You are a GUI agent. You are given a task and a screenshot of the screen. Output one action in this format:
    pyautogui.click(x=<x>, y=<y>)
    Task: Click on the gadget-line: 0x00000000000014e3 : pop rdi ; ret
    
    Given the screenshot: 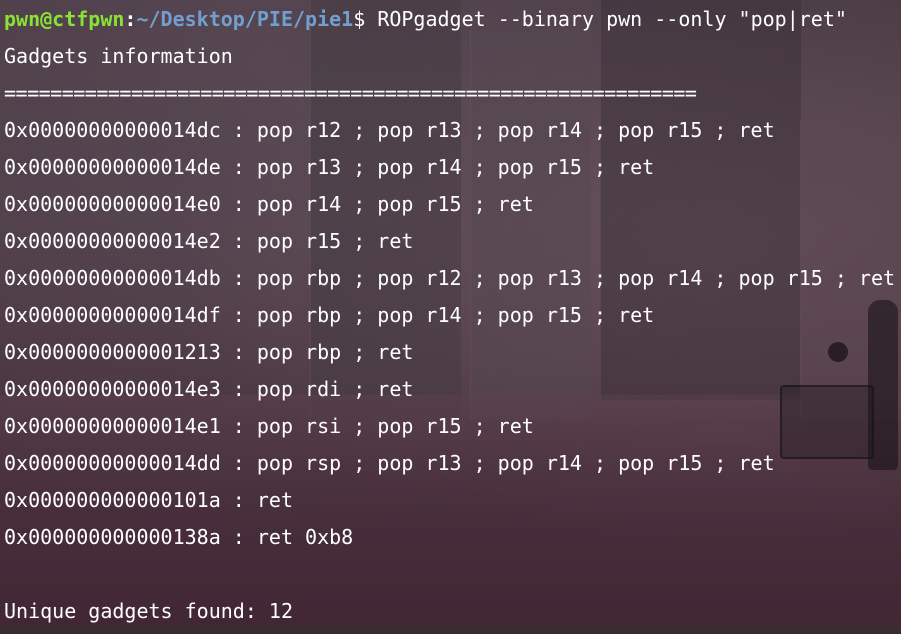 What is the action you would take?
    pyautogui.click(x=209, y=389)
    